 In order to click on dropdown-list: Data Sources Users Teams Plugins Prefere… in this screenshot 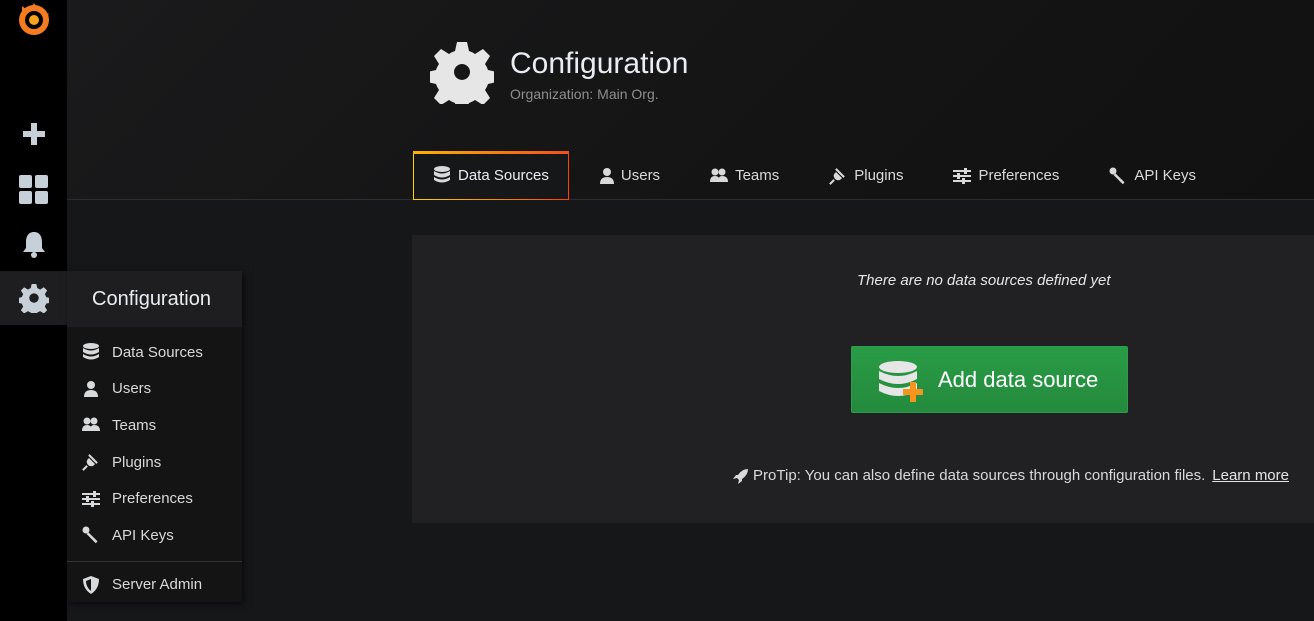, I will do `click(154, 467)`.